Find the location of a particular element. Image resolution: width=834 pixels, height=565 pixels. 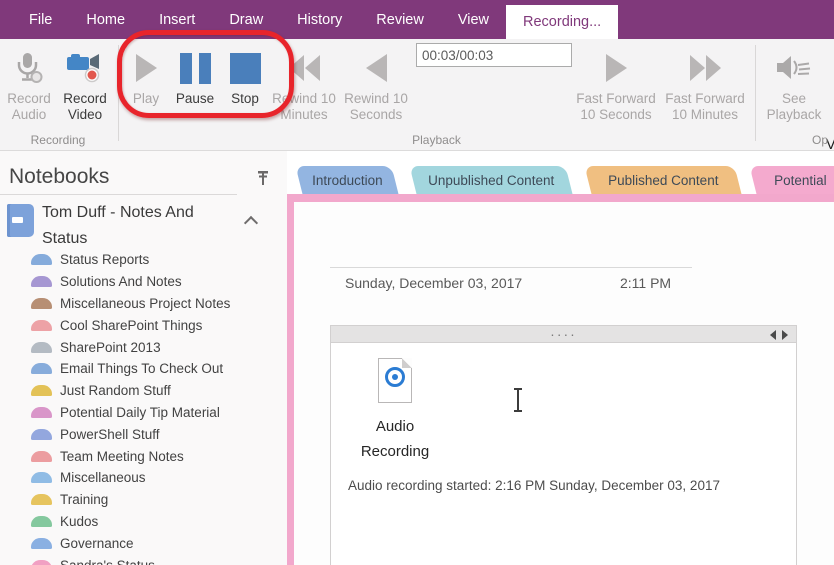

stop-button: Stop is located at coordinates (245, 76).